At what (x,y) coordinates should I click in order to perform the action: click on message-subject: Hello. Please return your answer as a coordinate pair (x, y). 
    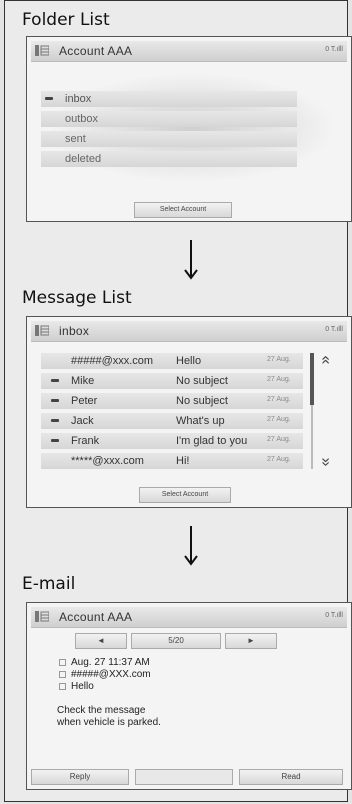
    Looking at the image, I should click on (189, 361).